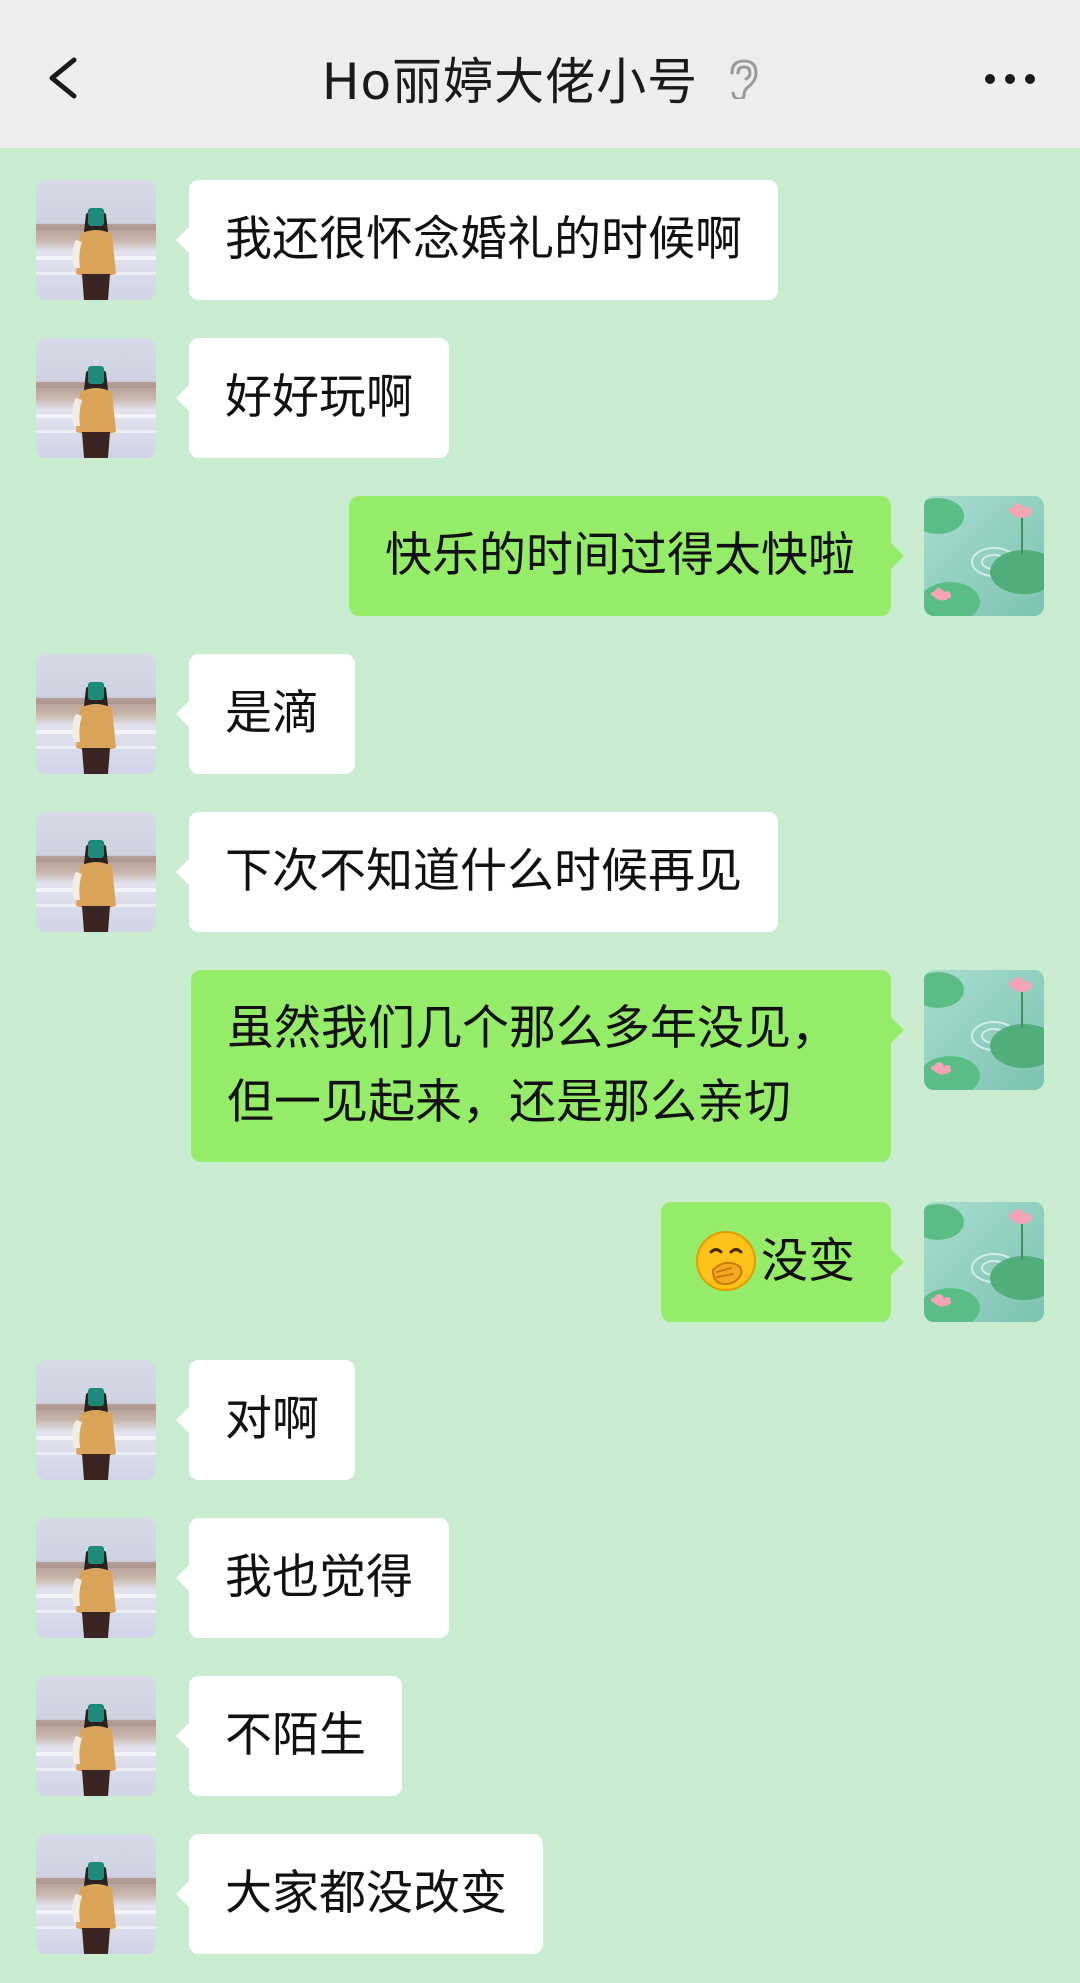 The height and width of the screenshot is (1983, 1080). I want to click on outgoing-message-bubble: 快乐的时间过得太快啦, so click(626, 556).